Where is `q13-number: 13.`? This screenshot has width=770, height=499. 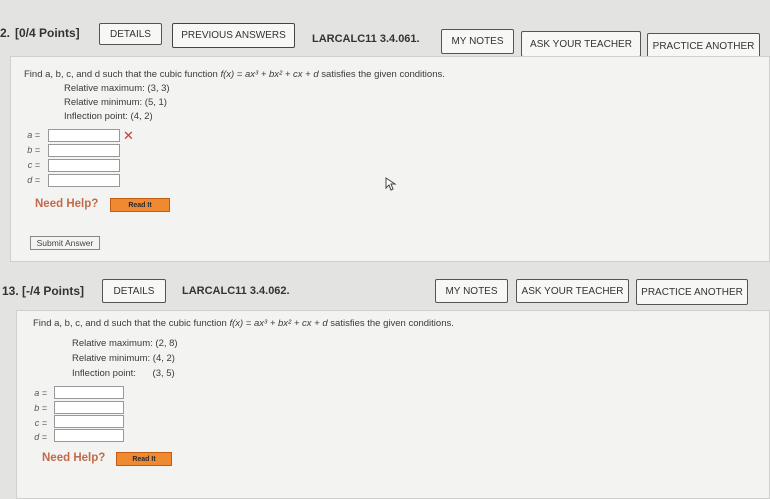 q13-number: 13. is located at coordinates (10, 291).